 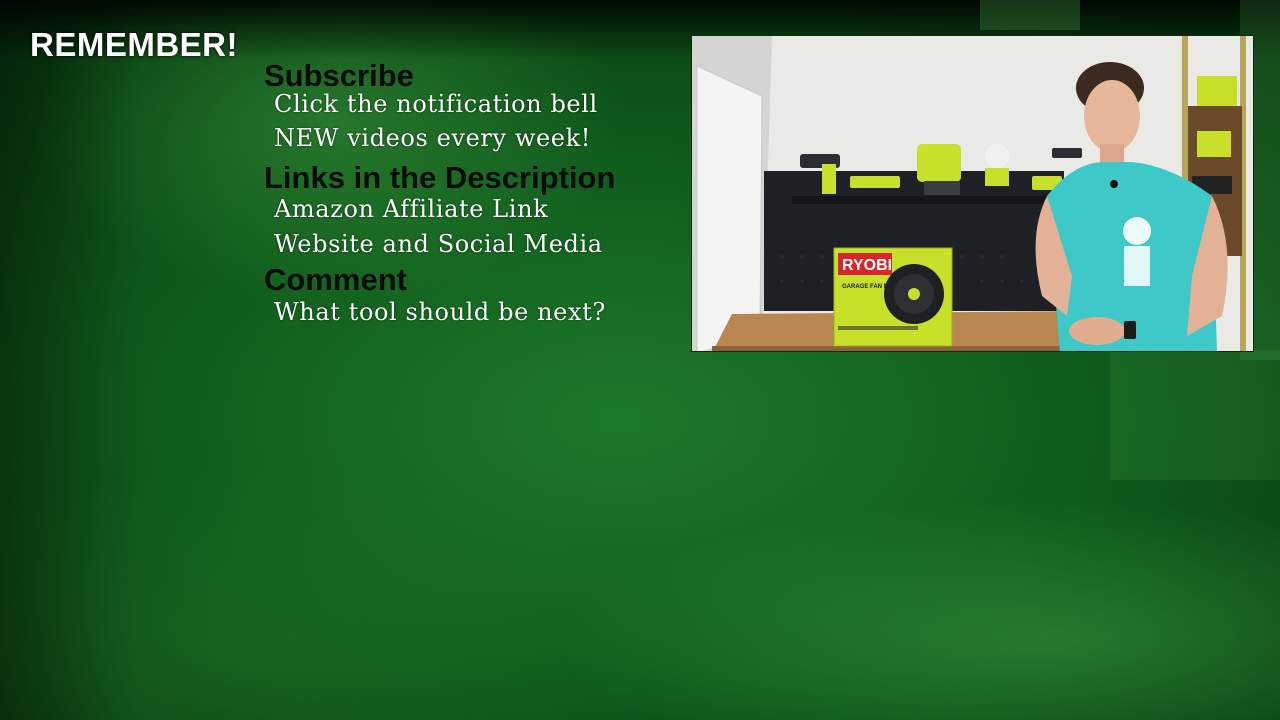 What do you see at coordinates (867, 265) in the screenshot?
I see `svg-text: RYOBI` at bounding box center [867, 265].